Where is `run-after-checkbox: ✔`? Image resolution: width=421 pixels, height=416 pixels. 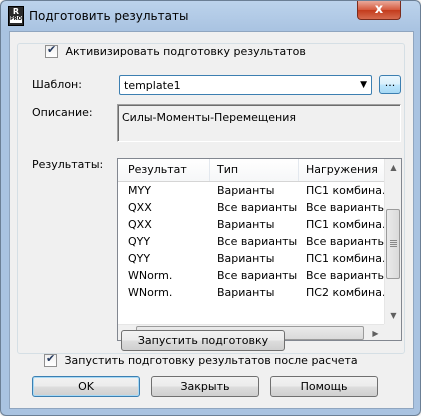
run-after-checkbox: ✔ is located at coordinates (50, 359).